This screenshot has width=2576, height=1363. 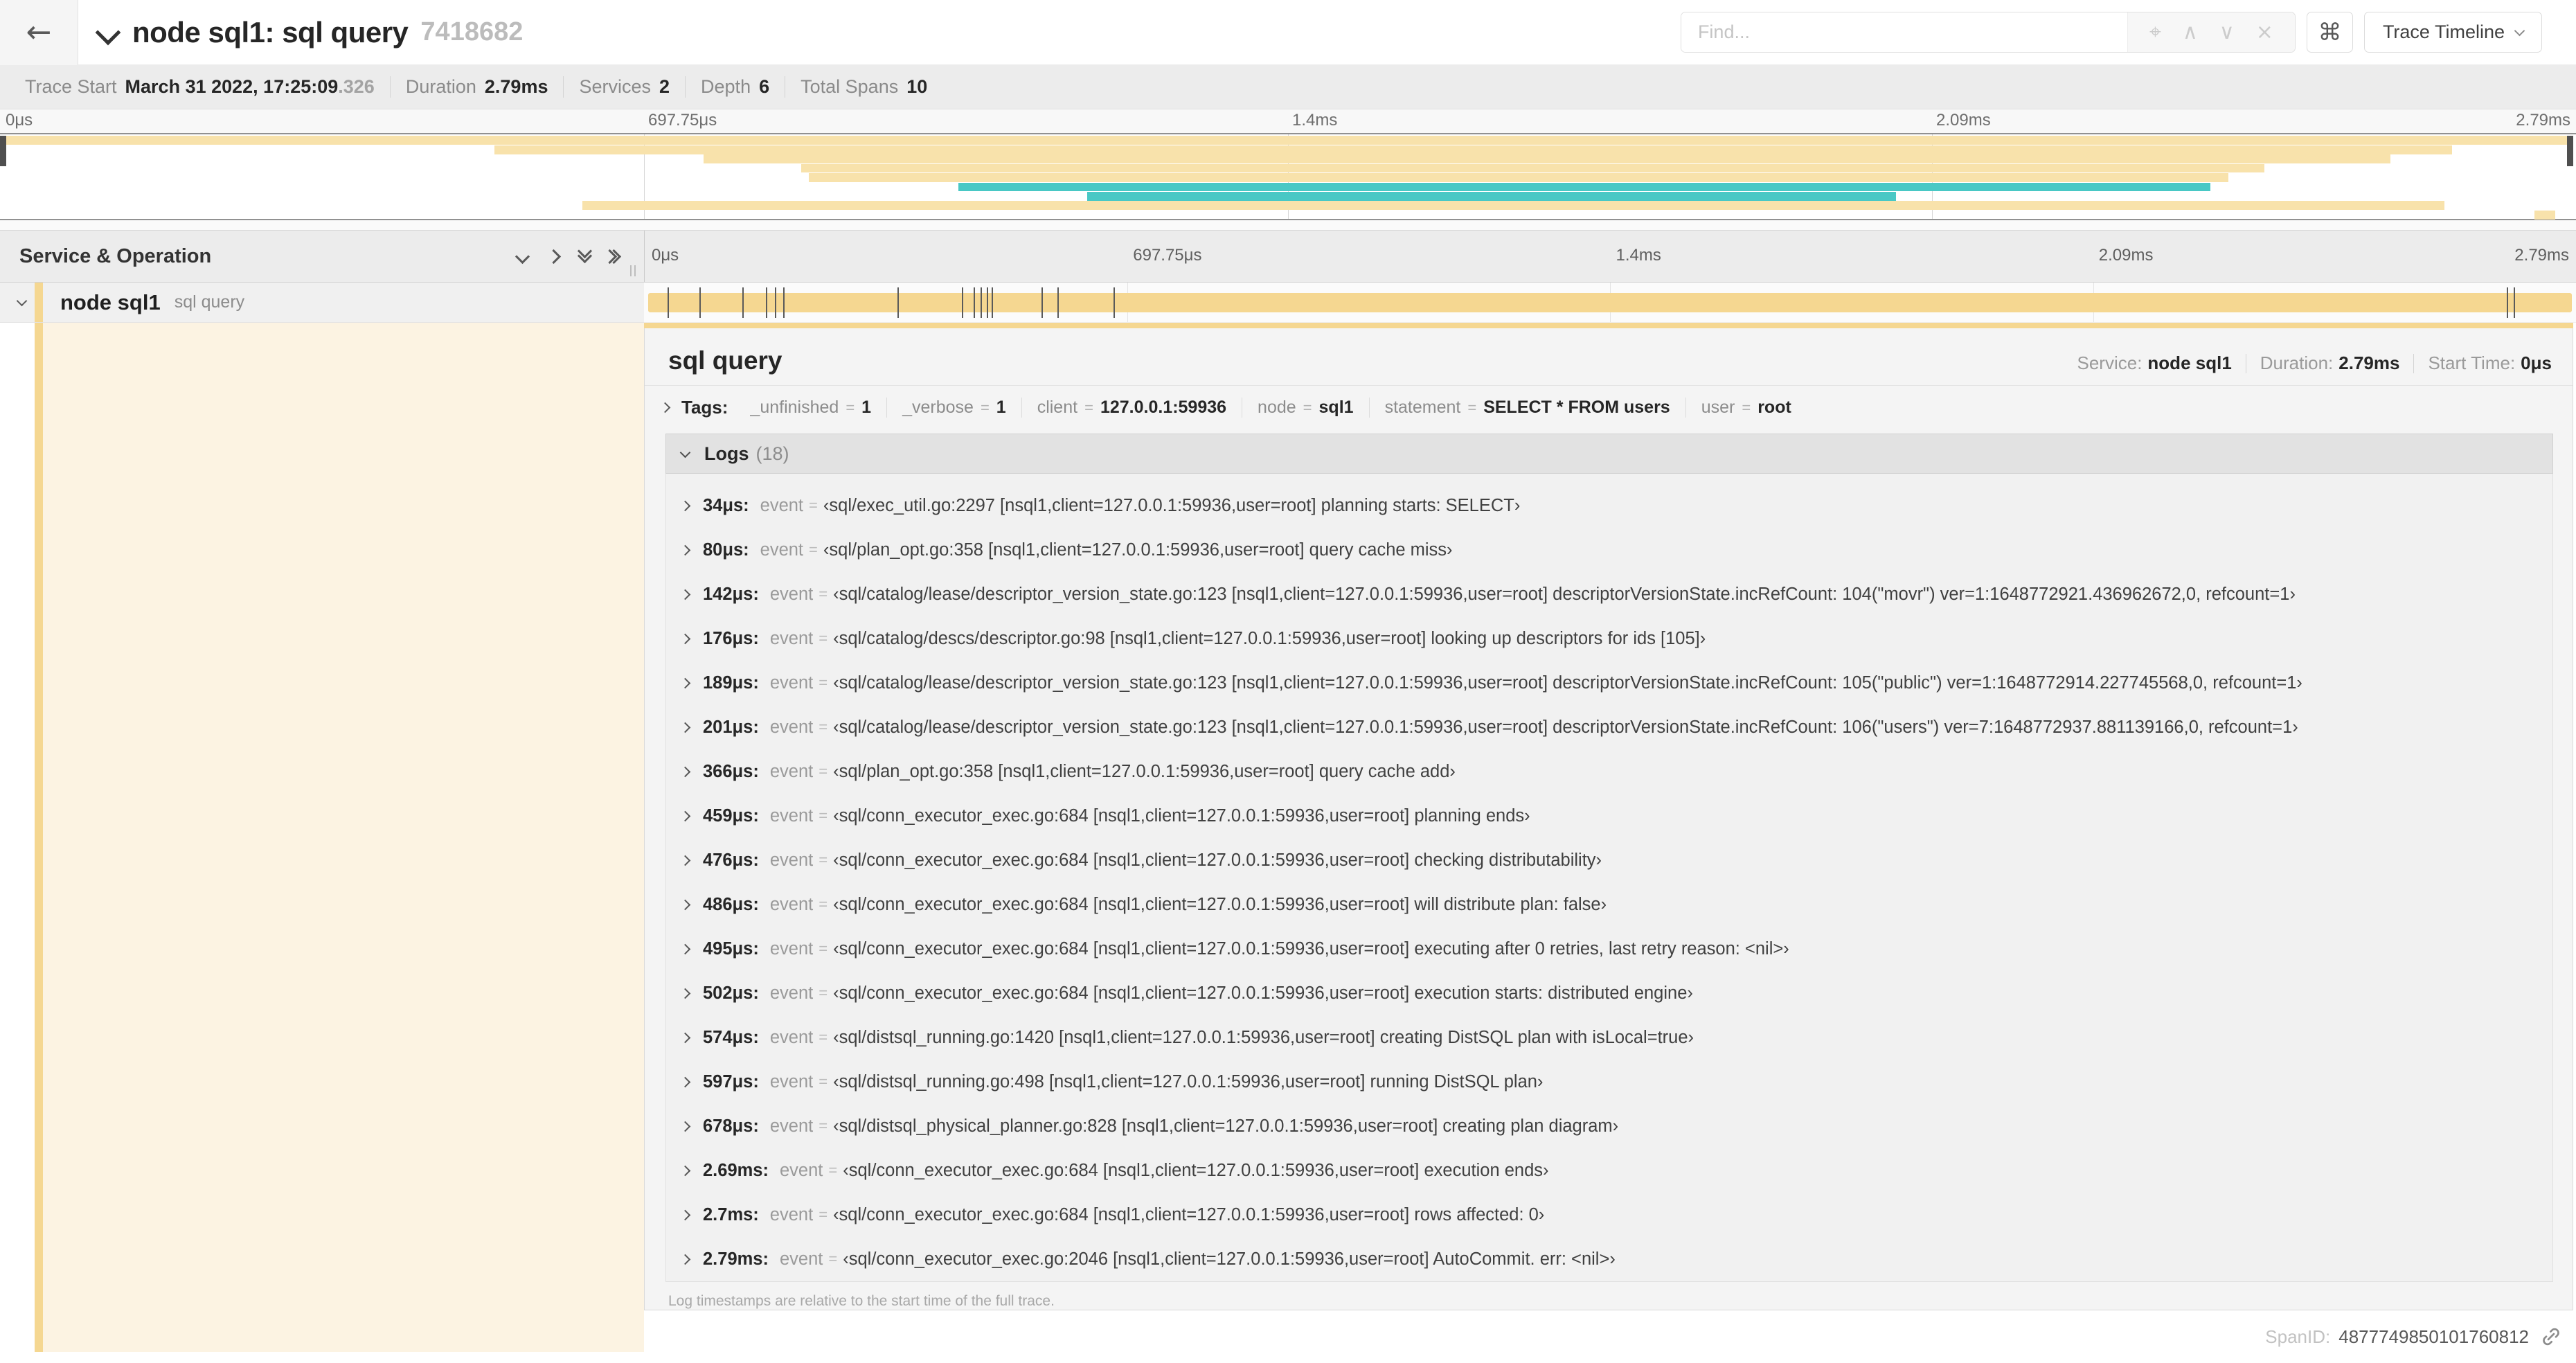 I want to click on locate-icon: ⌖, so click(x=2155, y=32).